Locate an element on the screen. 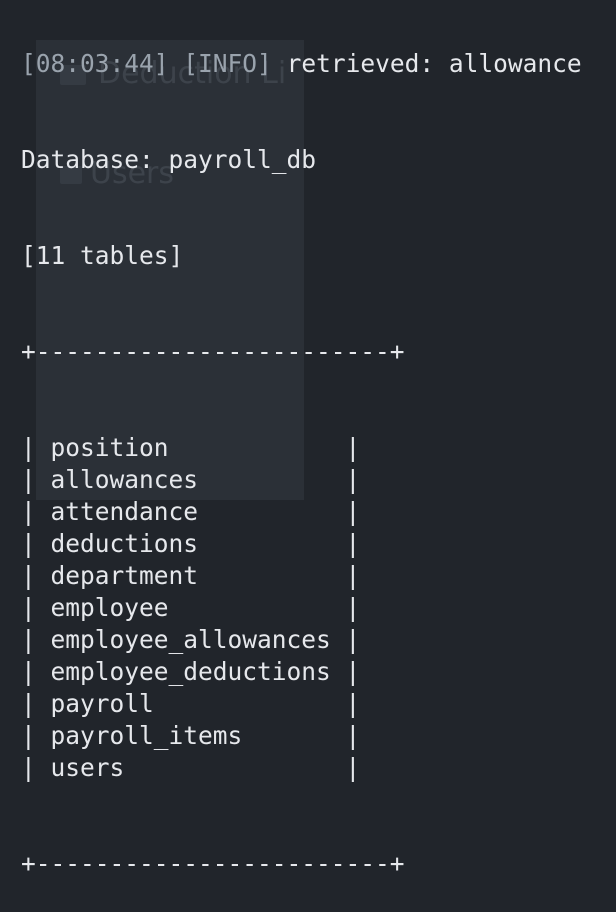  table-row: | employee_deductions | is located at coordinates (318, 672).